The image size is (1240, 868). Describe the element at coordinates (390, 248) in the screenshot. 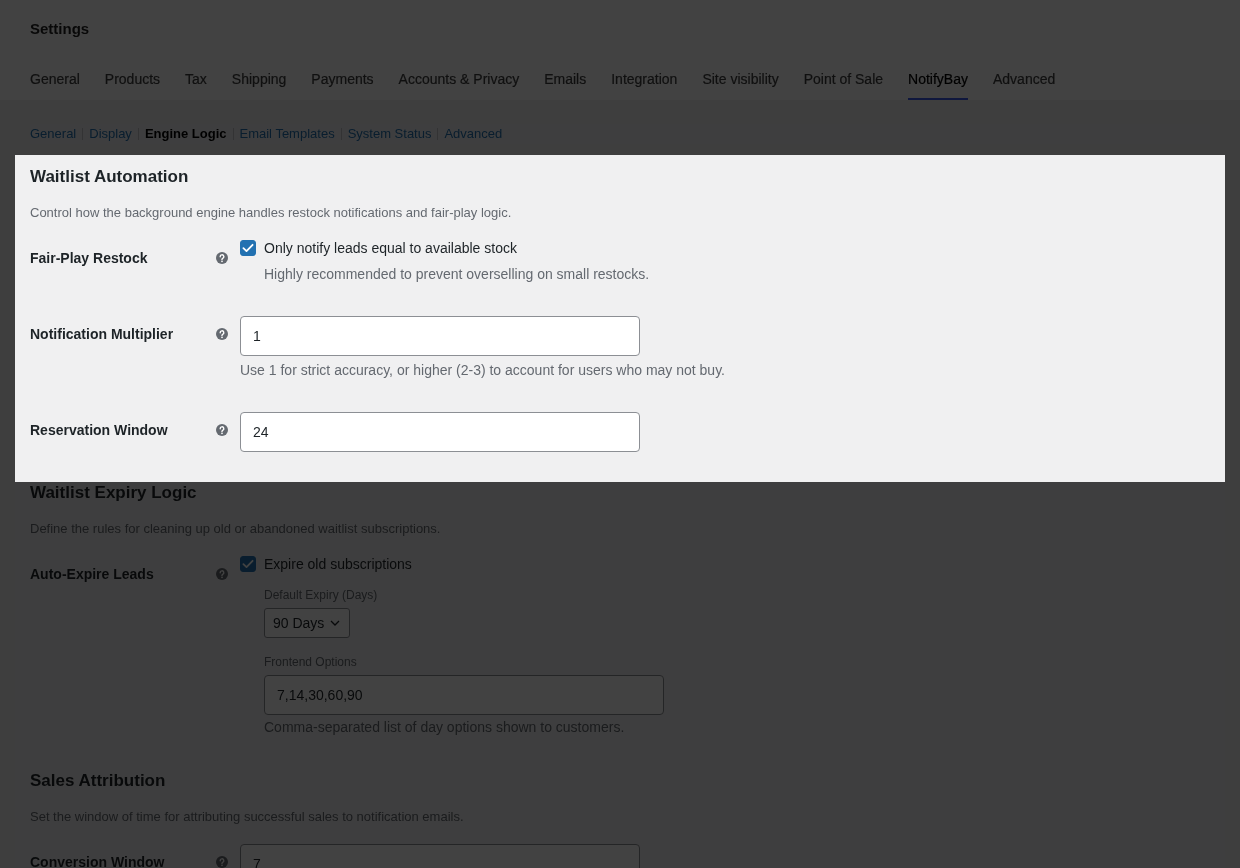

I see `checkbox-label: Only notify leads equal to available stock` at that location.